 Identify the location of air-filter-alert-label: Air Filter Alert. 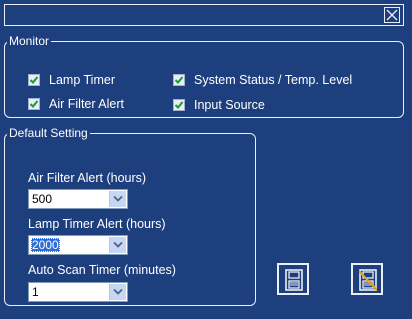
(87, 104).